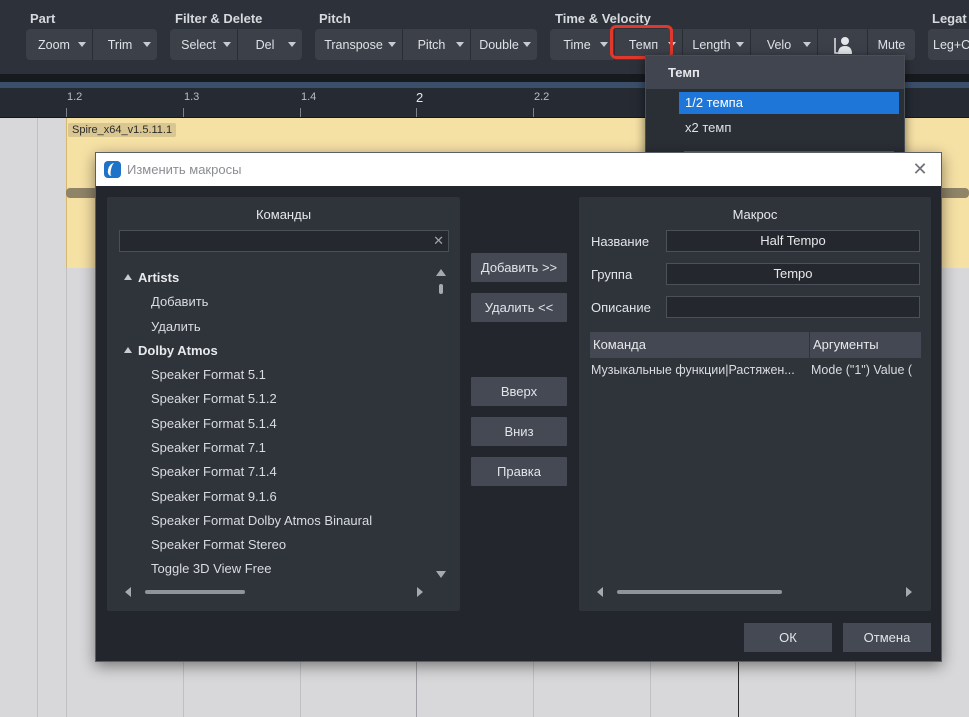 The image size is (969, 717). What do you see at coordinates (214, 399) in the screenshot?
I see `tree-item: Speaker Format 5.1.2` at bounding box center [214, 399].